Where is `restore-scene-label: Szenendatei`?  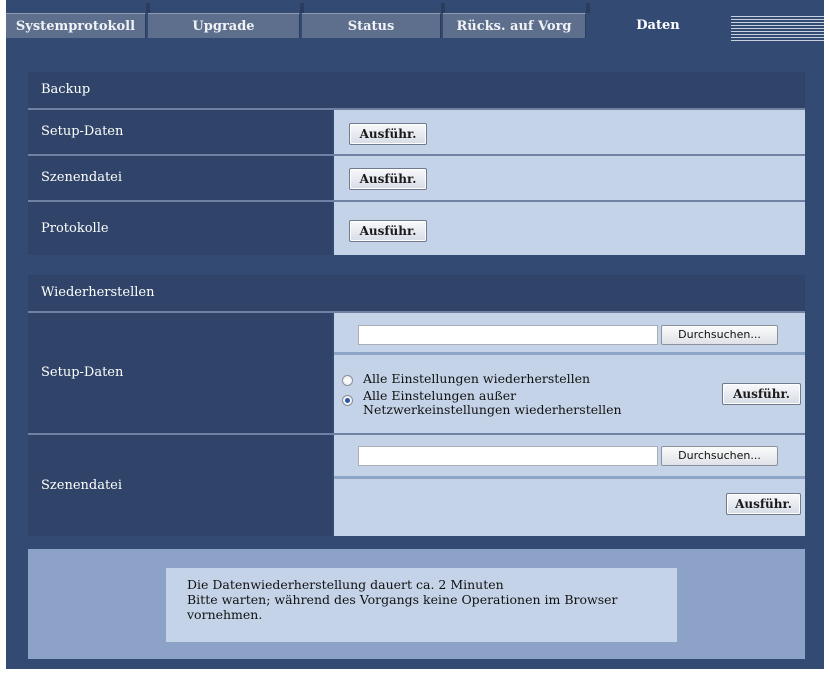 restore-scene-label: Szenendatei is located at coordinates (180, 485).